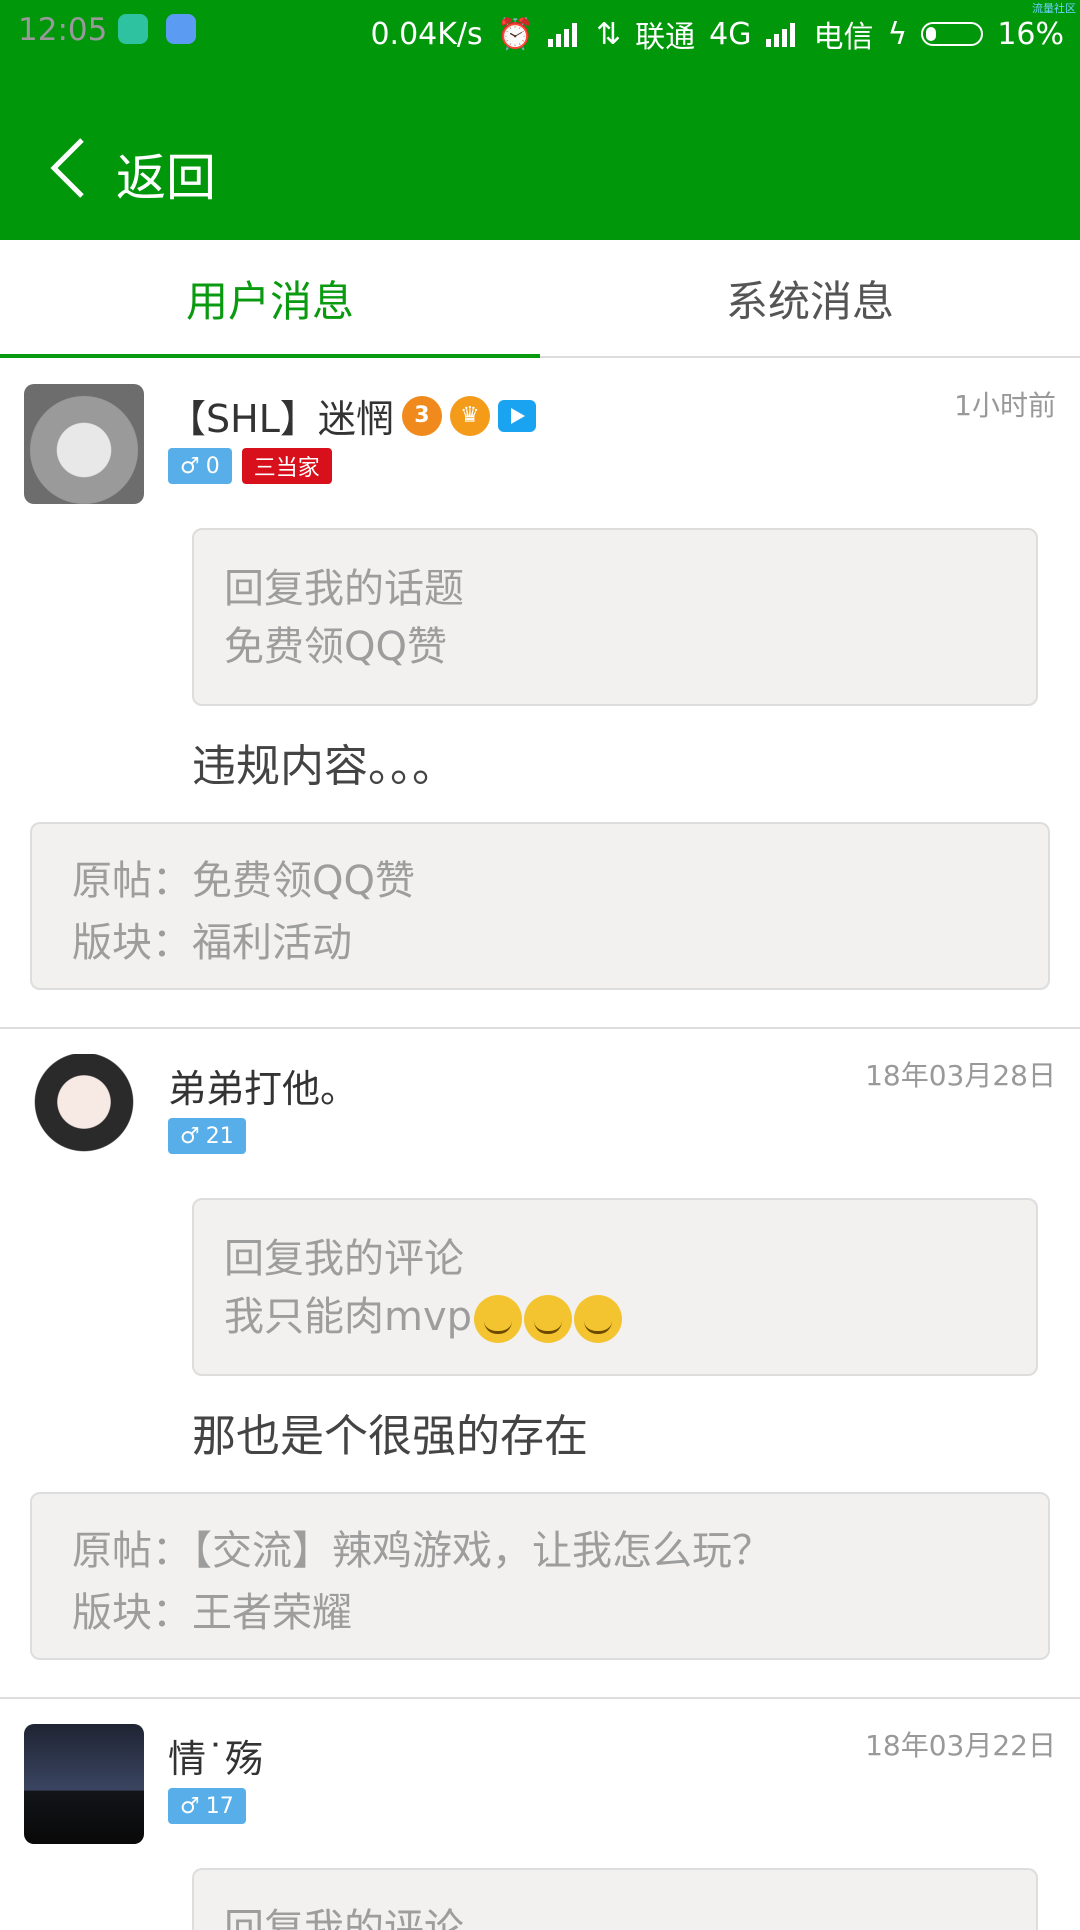 This screenshot has height=1930, width=1080. Describe the element at coordinates (540, 1815) in the screenshot. I see `message-item: 情˙殇 ♂ 17 18年03月22日 回复我的评论` at that location.